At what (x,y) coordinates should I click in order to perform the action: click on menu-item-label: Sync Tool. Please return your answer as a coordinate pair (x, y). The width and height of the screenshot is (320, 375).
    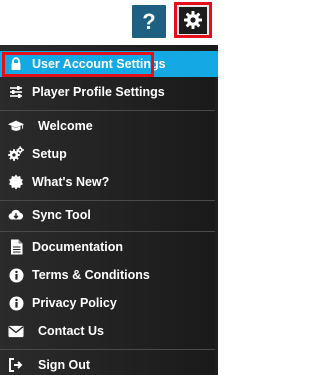
    Looking at the image, I should click on (61, 215).